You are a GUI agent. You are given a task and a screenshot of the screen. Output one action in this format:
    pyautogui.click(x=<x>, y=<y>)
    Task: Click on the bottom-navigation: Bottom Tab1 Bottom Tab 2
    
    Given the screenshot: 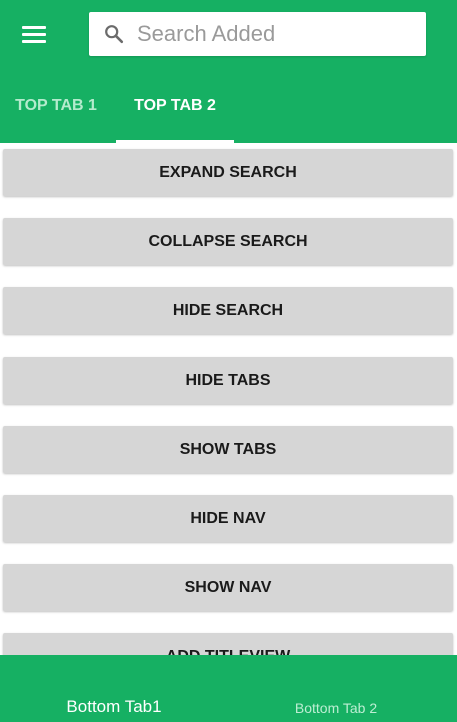 What is the action you would take?
    pyautogui.click(x=228, y=688)
    